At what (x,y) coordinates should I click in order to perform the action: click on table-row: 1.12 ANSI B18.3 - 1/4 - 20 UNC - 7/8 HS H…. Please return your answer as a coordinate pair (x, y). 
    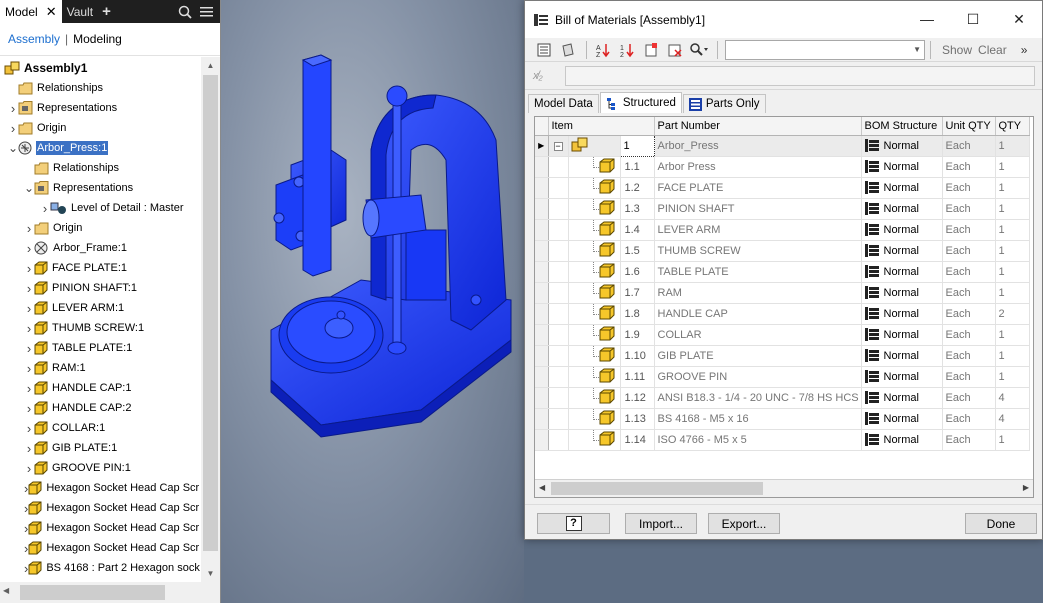
    Looking at the image, I should click on (782, 398).